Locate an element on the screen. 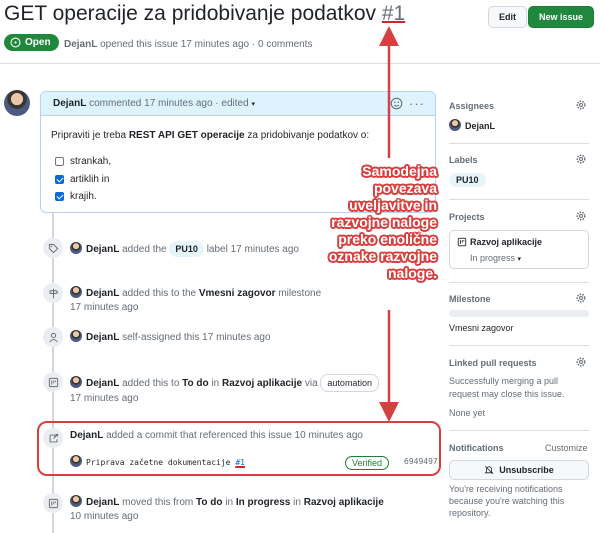  notifications-heading: Notifications is located at coordinates (476, 448).